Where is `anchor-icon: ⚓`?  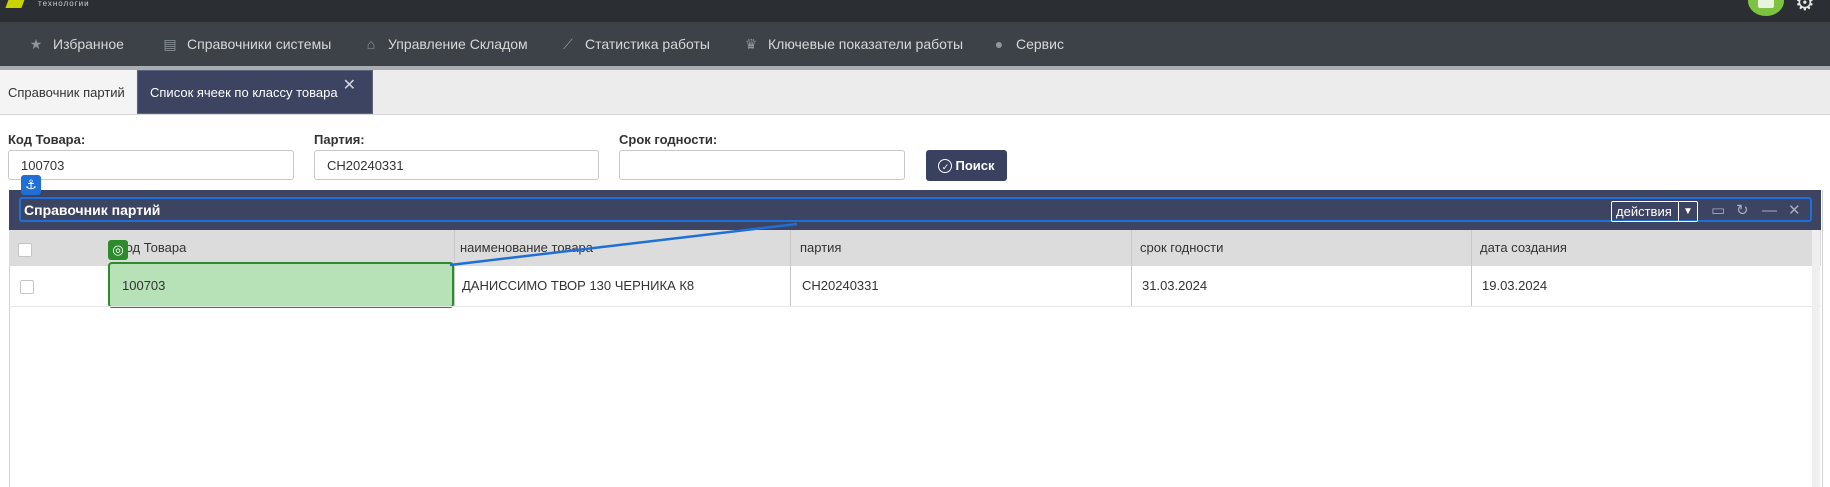 anchor-icon: ⚓ is located at coordinates (31, 185).